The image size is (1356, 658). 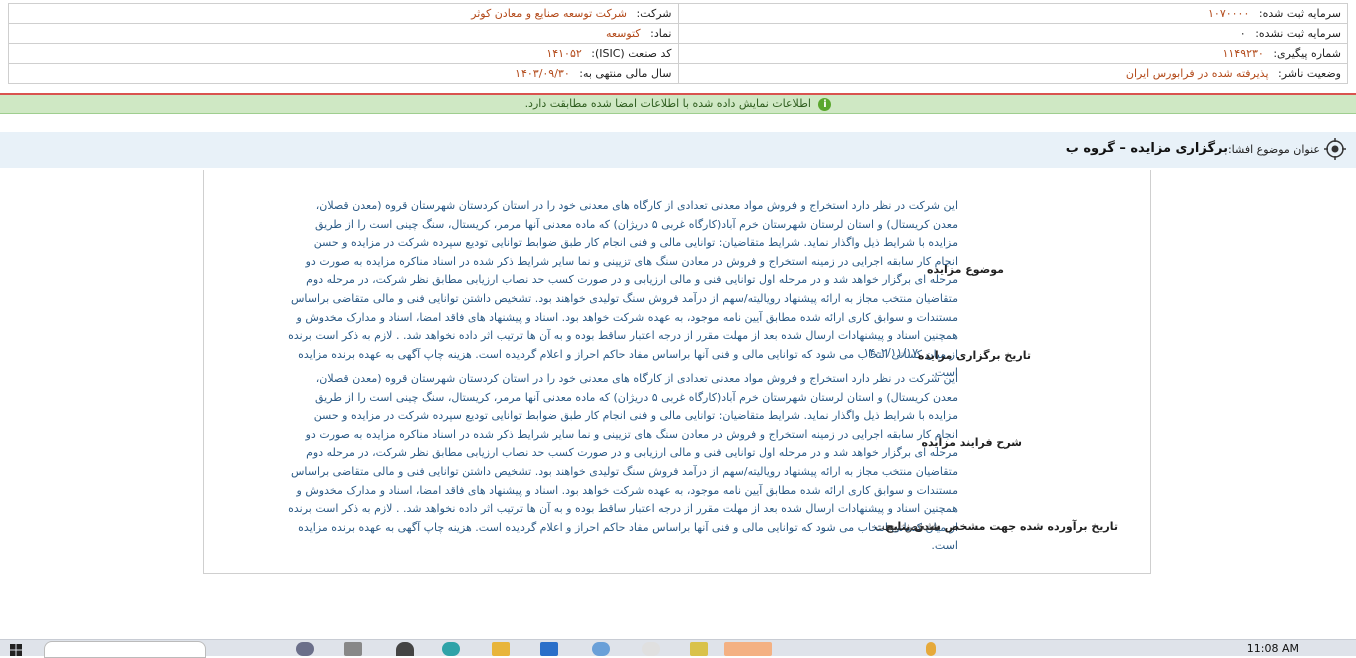 What do you see at coordinates (890, 352) in the screenshot?
I see `auction-date-value: ۱۴۰۲/۱۱/۱۷` at bounding box center [890, 352].